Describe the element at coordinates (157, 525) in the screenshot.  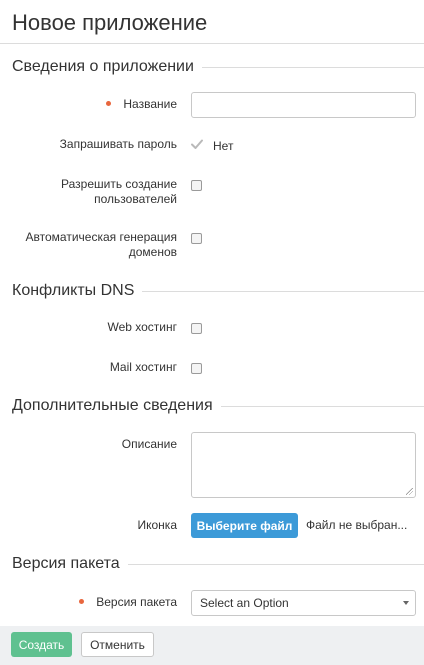
I see `icon-label: Иконка` at that location.